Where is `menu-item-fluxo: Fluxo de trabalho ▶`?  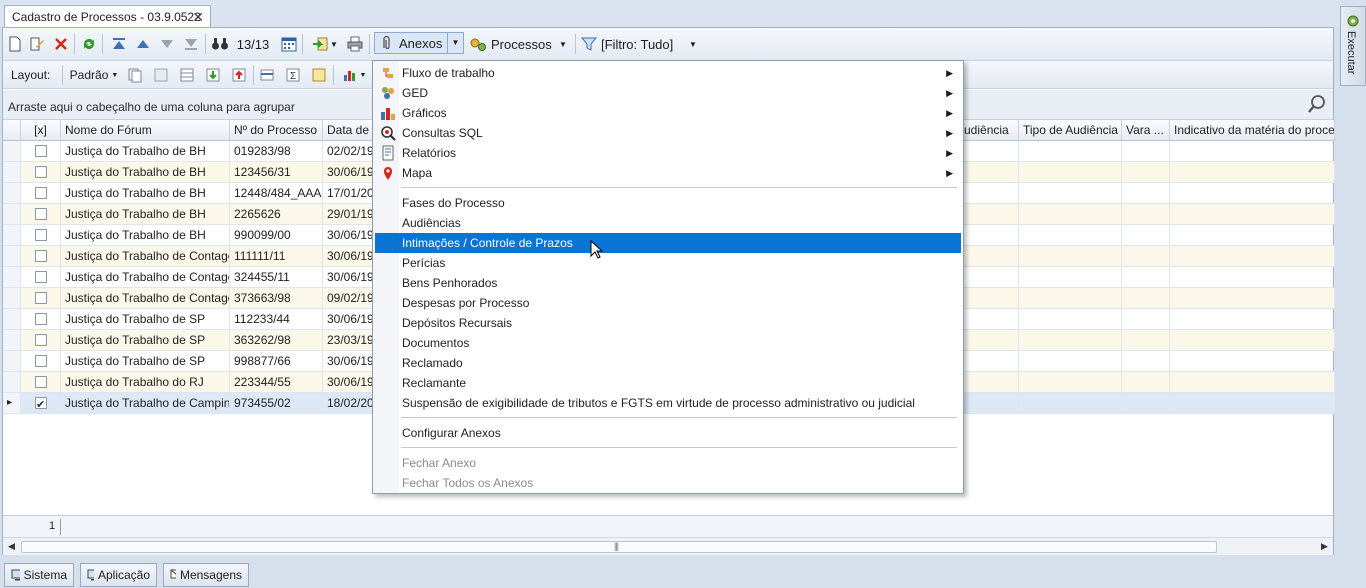 menu-item-fluxo: Fluxo de trabalho ▶ is located at coordinates (668, 73).